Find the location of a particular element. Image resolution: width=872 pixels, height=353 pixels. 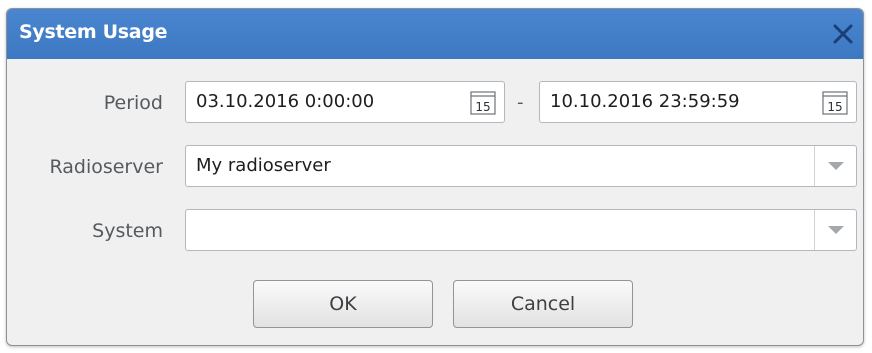

system-dropdown-button is located at coordinates (835, 230).